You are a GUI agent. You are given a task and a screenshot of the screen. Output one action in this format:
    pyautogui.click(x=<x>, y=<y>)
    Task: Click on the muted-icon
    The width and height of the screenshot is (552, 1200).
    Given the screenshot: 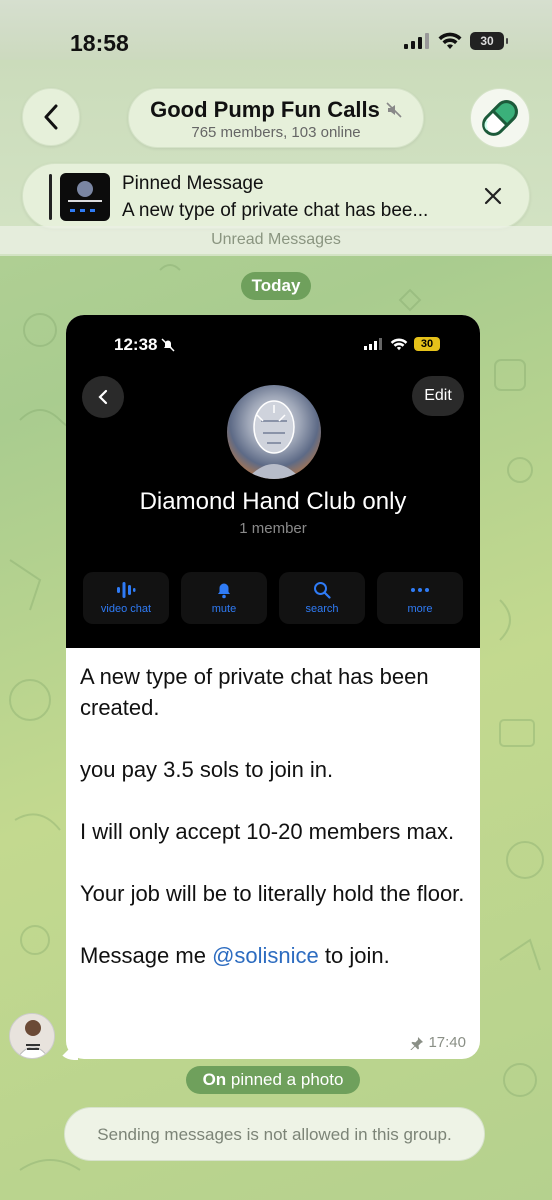 What is the action you would take?
    pyautogui.click(x=394, y=110)
    